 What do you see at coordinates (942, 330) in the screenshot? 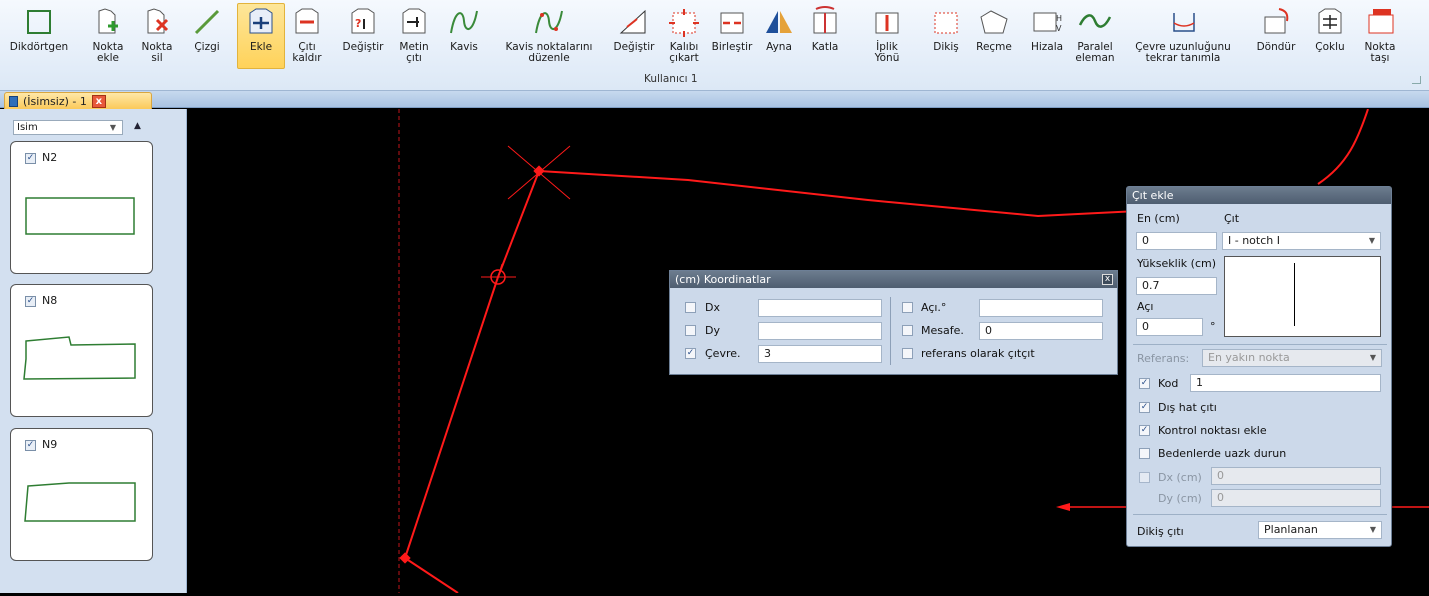
I see `mesafe-label: Mesafe.` at bounding box center [942, 330].